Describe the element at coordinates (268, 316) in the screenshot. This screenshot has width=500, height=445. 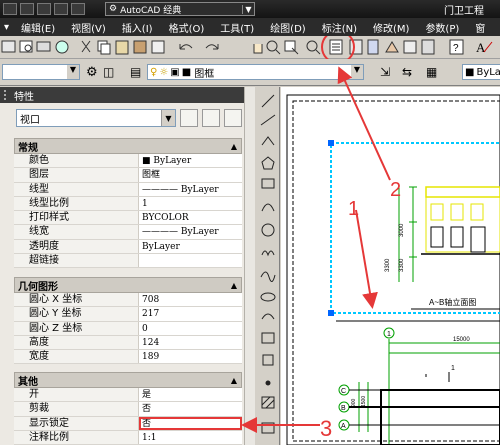
I see `ellipse-arc-icon` at that location.